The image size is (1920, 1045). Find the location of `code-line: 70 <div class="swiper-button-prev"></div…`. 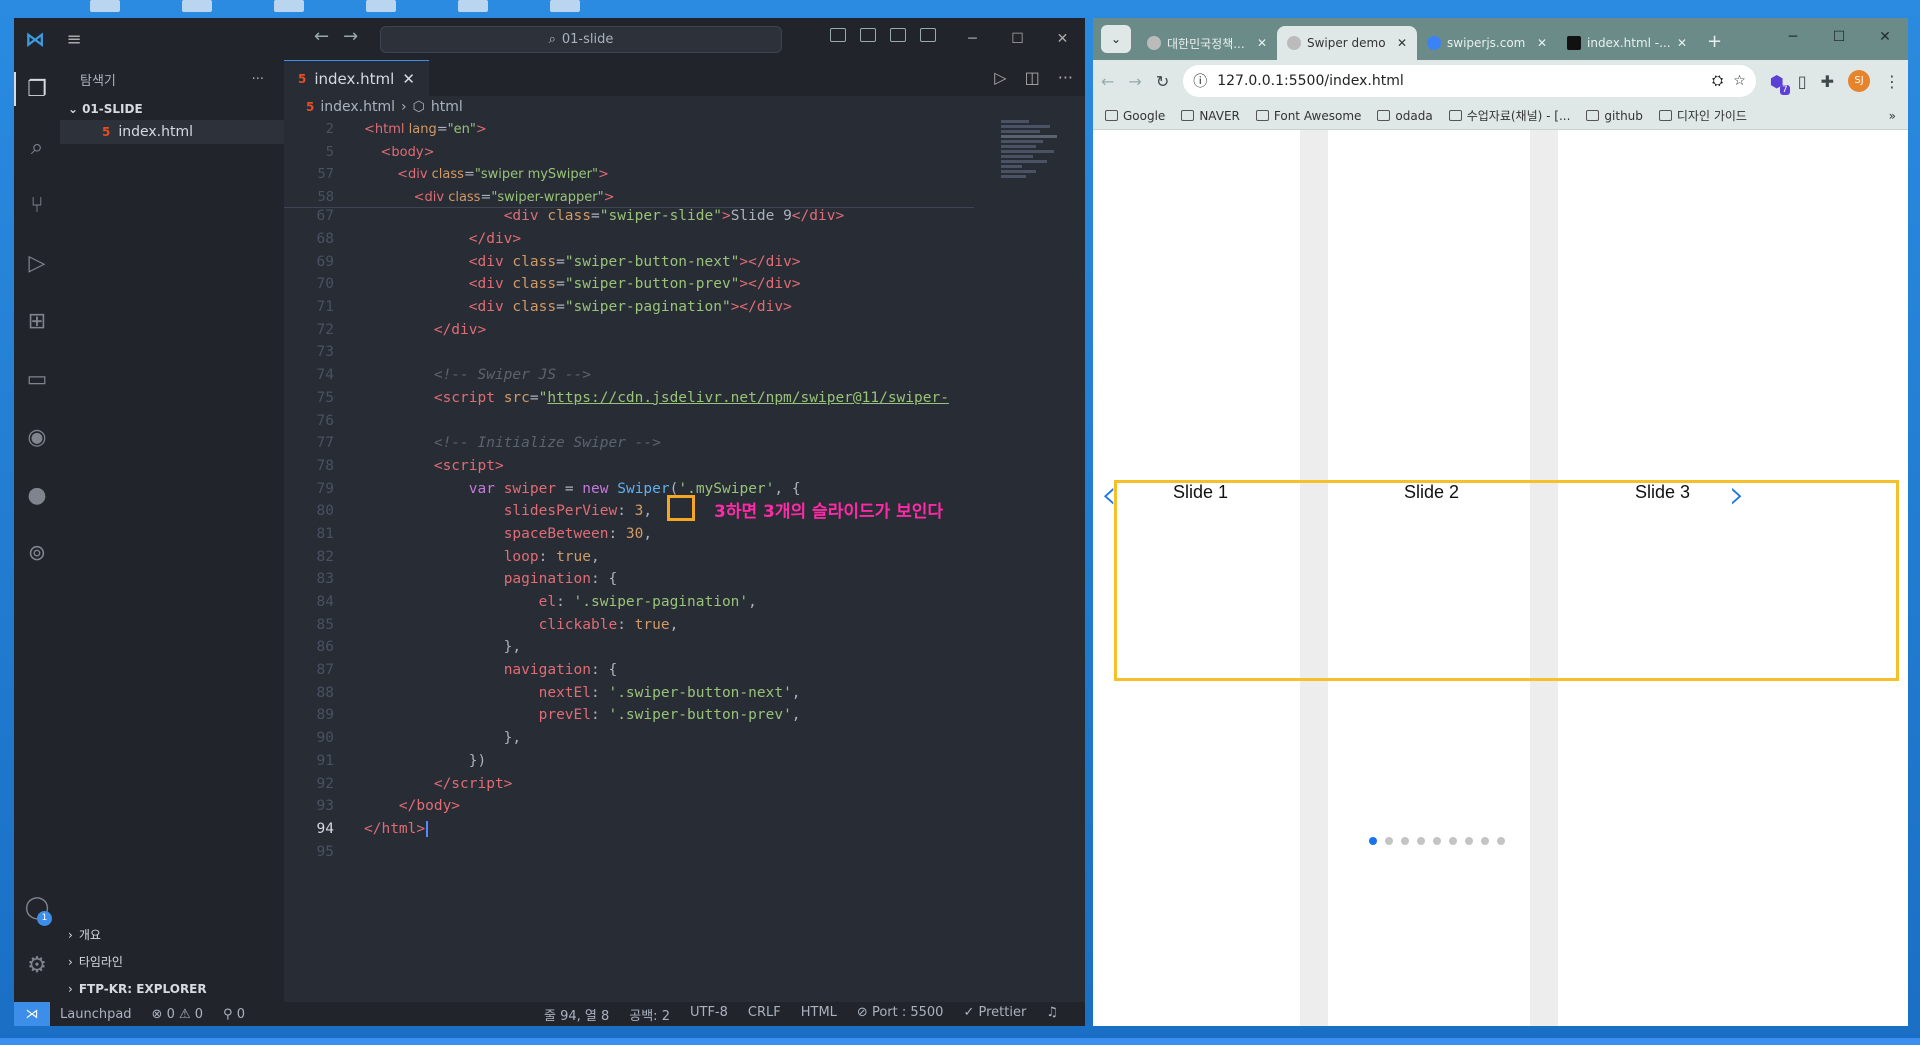

code-line: 70 <div class="swiper-button-prev"></div… is located at coordinates (629, 284).